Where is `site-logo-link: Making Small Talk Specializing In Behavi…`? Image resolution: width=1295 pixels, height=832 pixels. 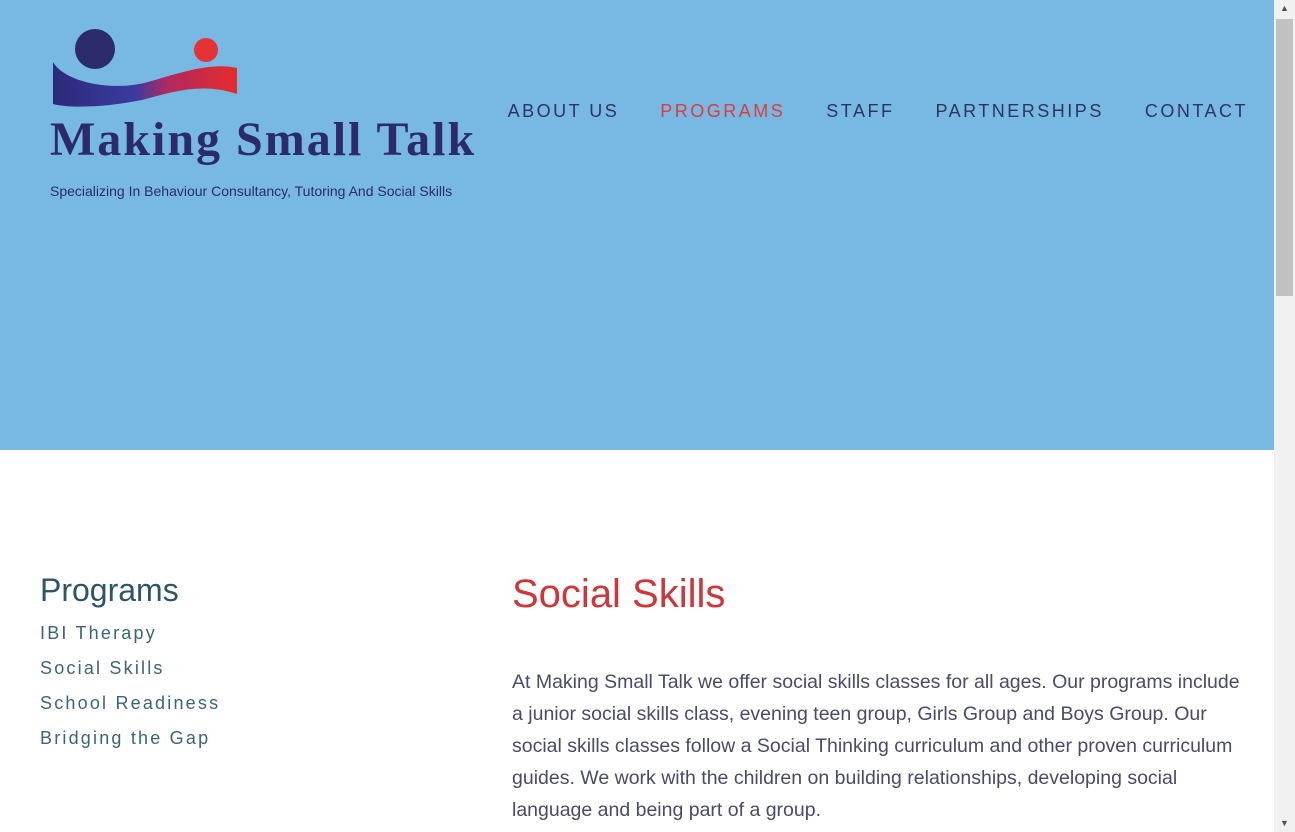
site-logo-link: Making Small Talk Specializing In Behavi… is located at coordinates (270, 116).